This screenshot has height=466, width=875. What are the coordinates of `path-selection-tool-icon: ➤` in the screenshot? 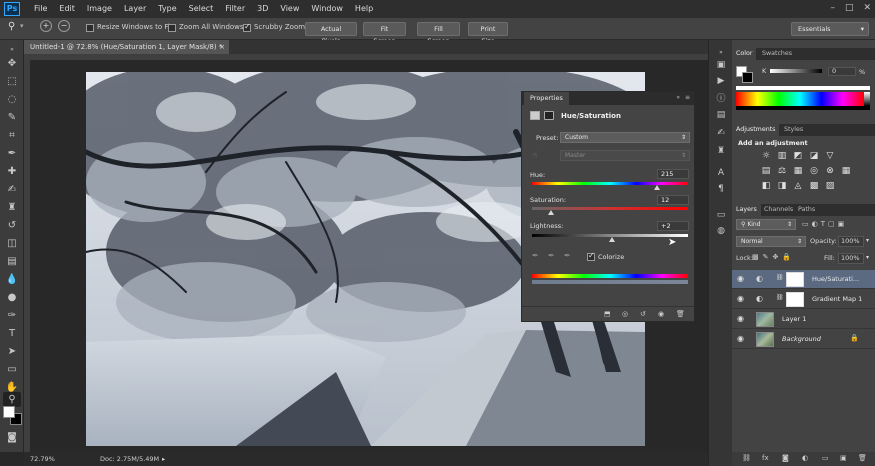 It's located at (12, 351).